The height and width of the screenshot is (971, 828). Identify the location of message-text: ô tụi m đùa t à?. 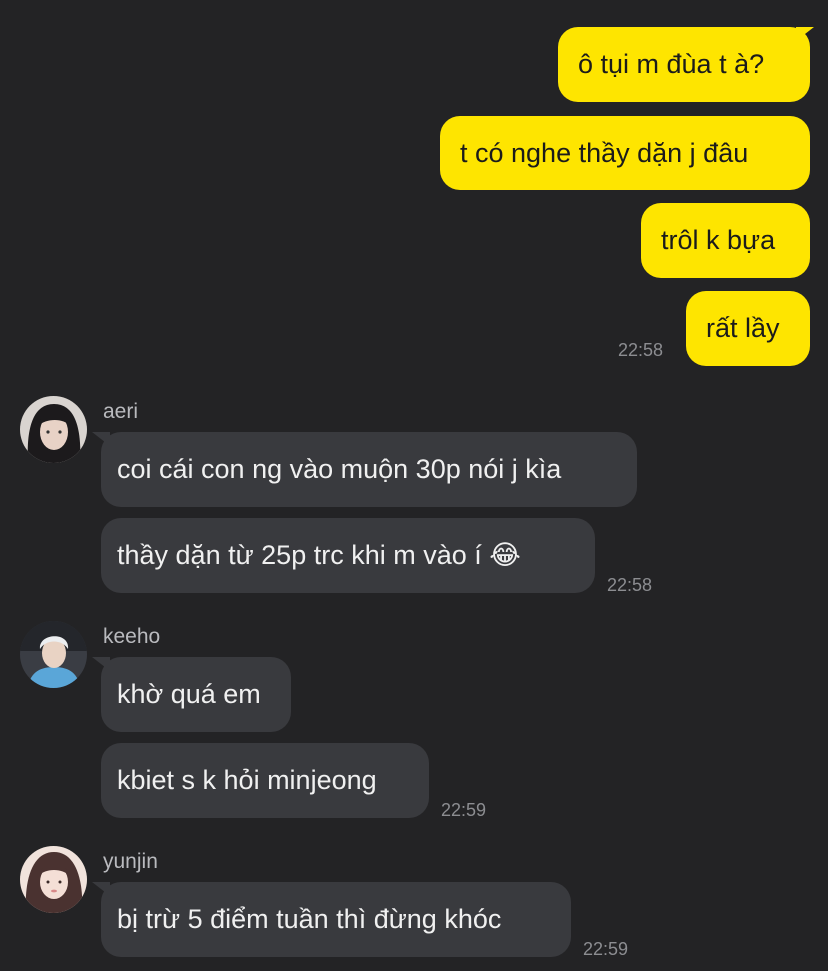
(671, 64).